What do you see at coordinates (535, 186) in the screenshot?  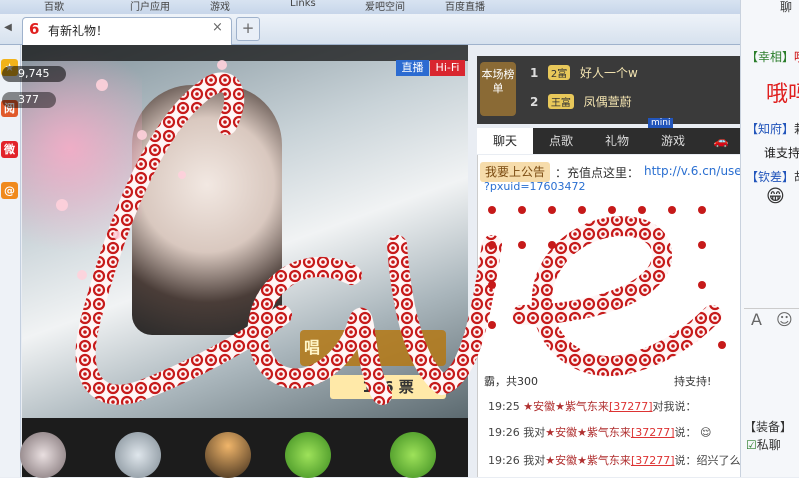 I see `announce-link: ?pxuid=17603472` at bounding box center [535, 186].